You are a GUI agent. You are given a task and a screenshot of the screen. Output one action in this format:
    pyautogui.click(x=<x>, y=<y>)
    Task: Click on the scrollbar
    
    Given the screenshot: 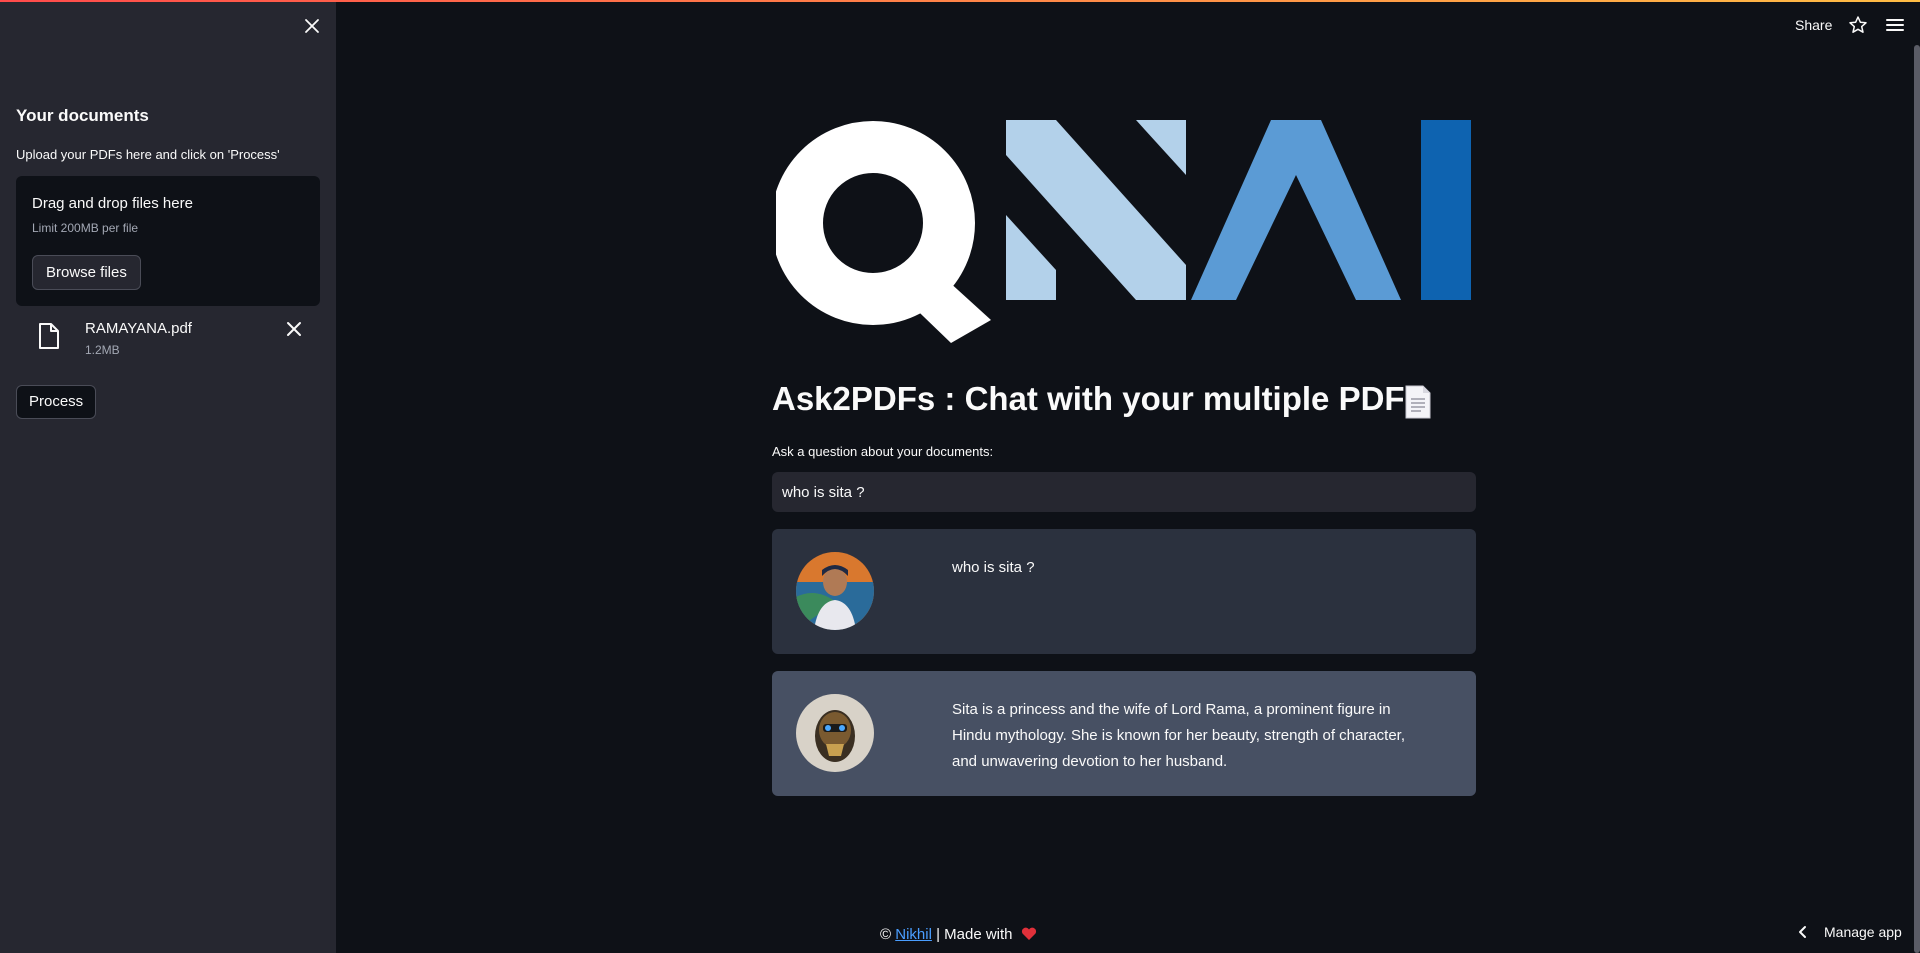 What is the action you would take?
    pyautogui.click(x=1917, y=499)
    